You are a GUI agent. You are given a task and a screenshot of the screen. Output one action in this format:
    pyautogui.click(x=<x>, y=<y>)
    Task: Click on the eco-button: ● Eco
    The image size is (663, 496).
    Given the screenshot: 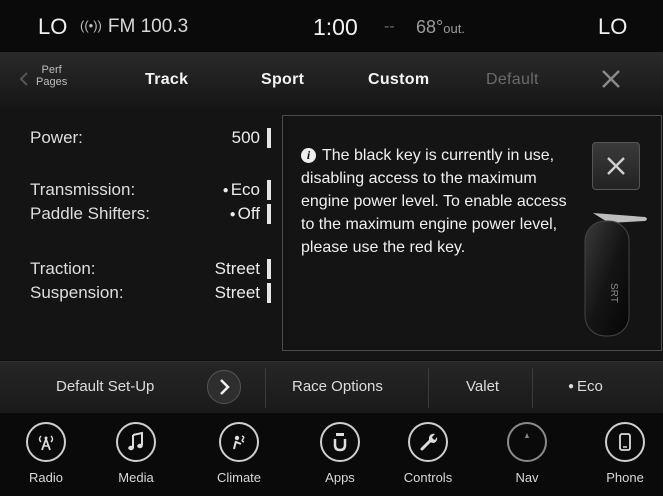 What is the action you would take?
    pyautogui.click(x=585, y=386)
    